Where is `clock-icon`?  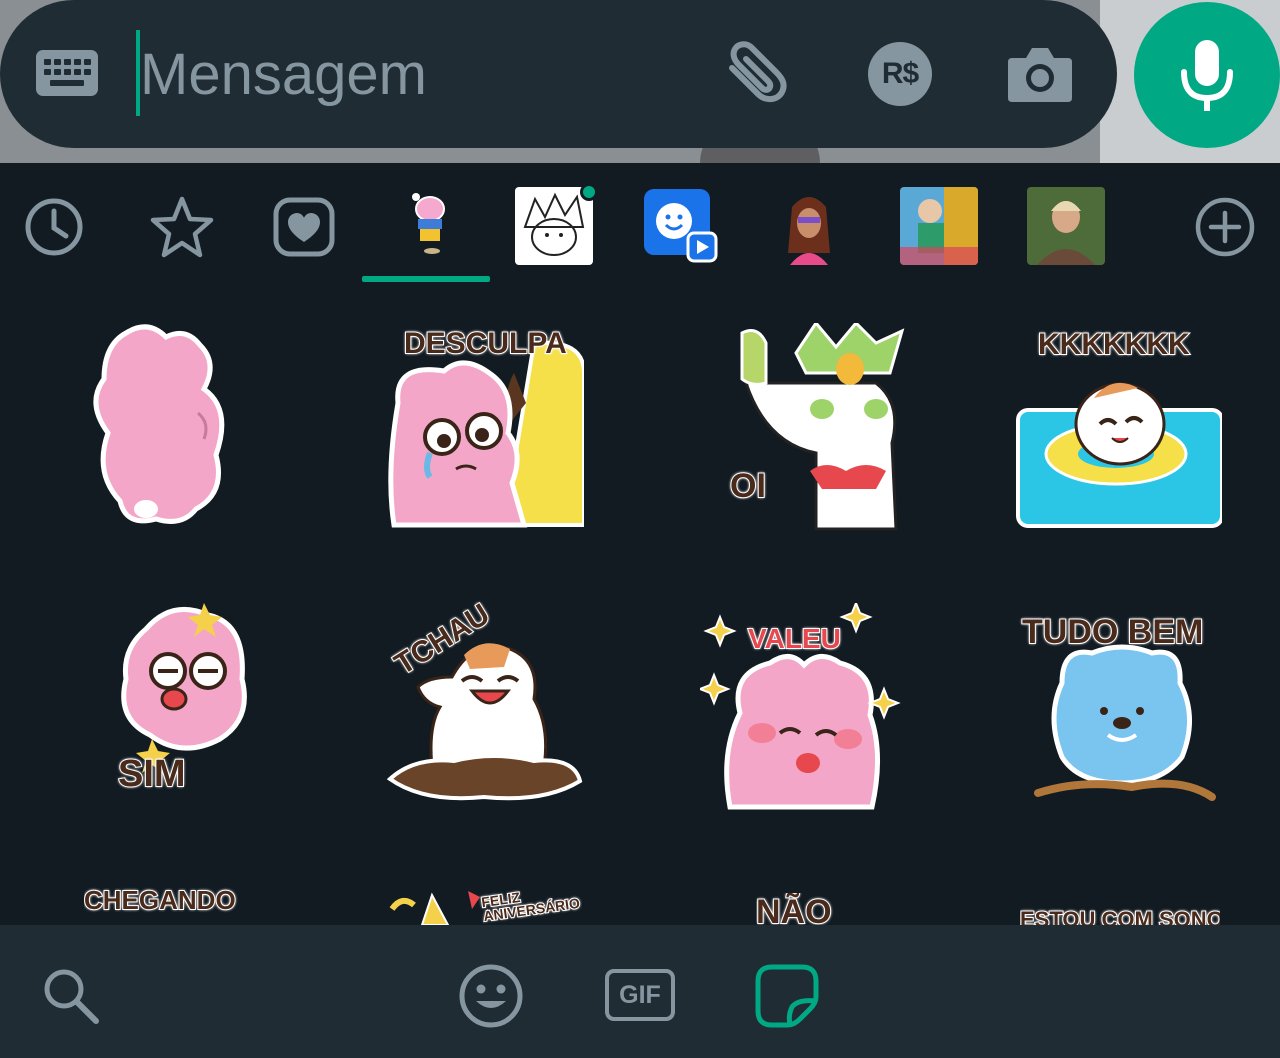 clock-icon is located at coordinates (54, 227).